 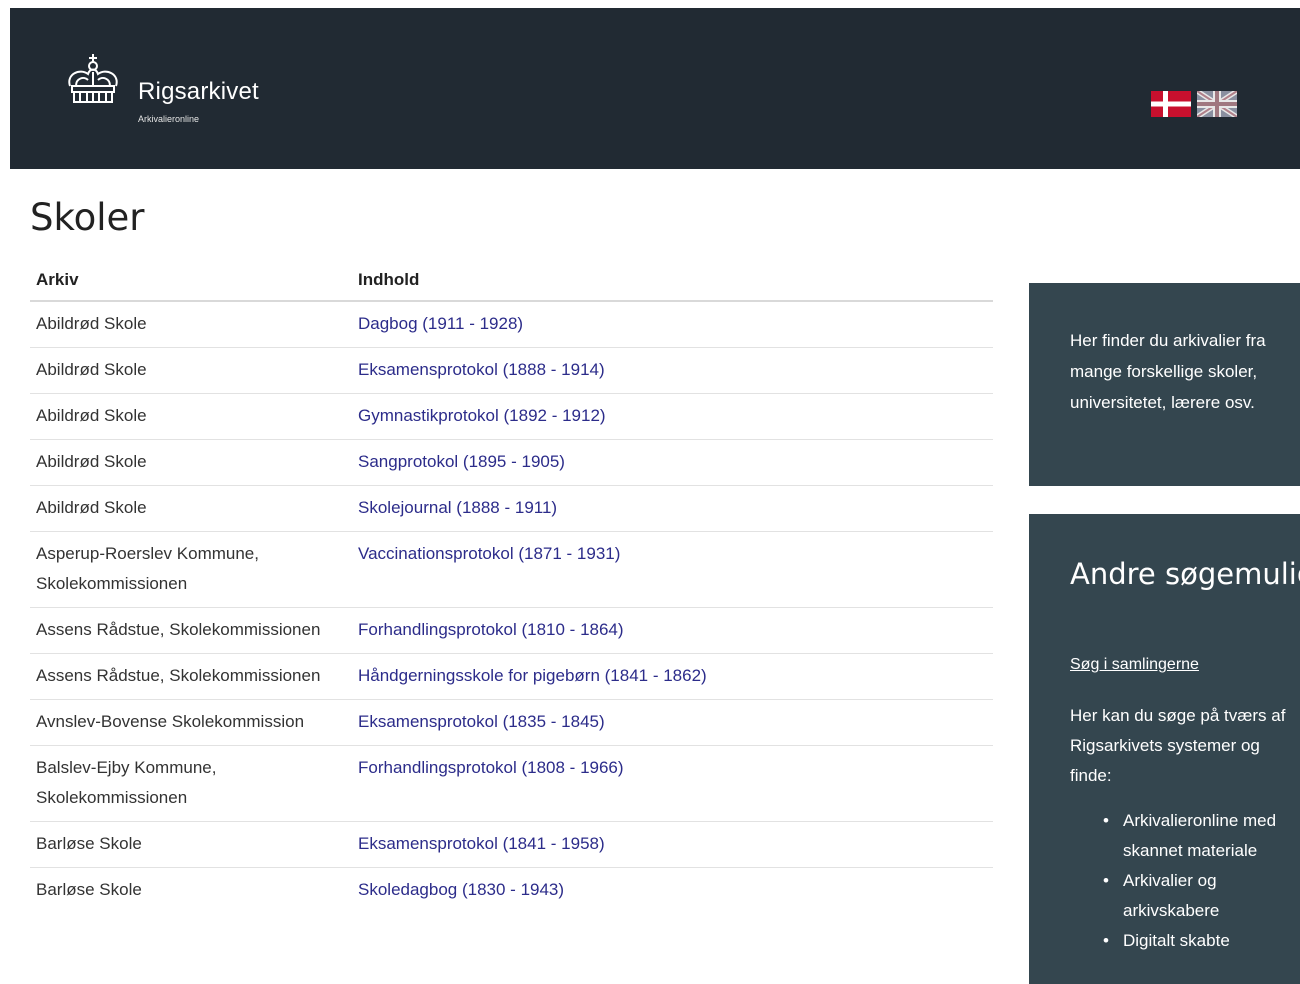 I want to click on list-item: Arkivalieronline med skannet materiale, so click(x=1198, y=836).